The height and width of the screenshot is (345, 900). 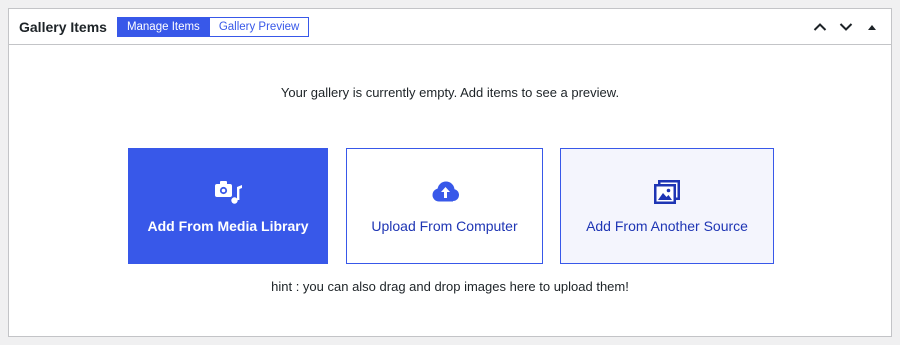 I want to click on add-from-media-library-button: Add From Media Library, so click(x=228, y=206).